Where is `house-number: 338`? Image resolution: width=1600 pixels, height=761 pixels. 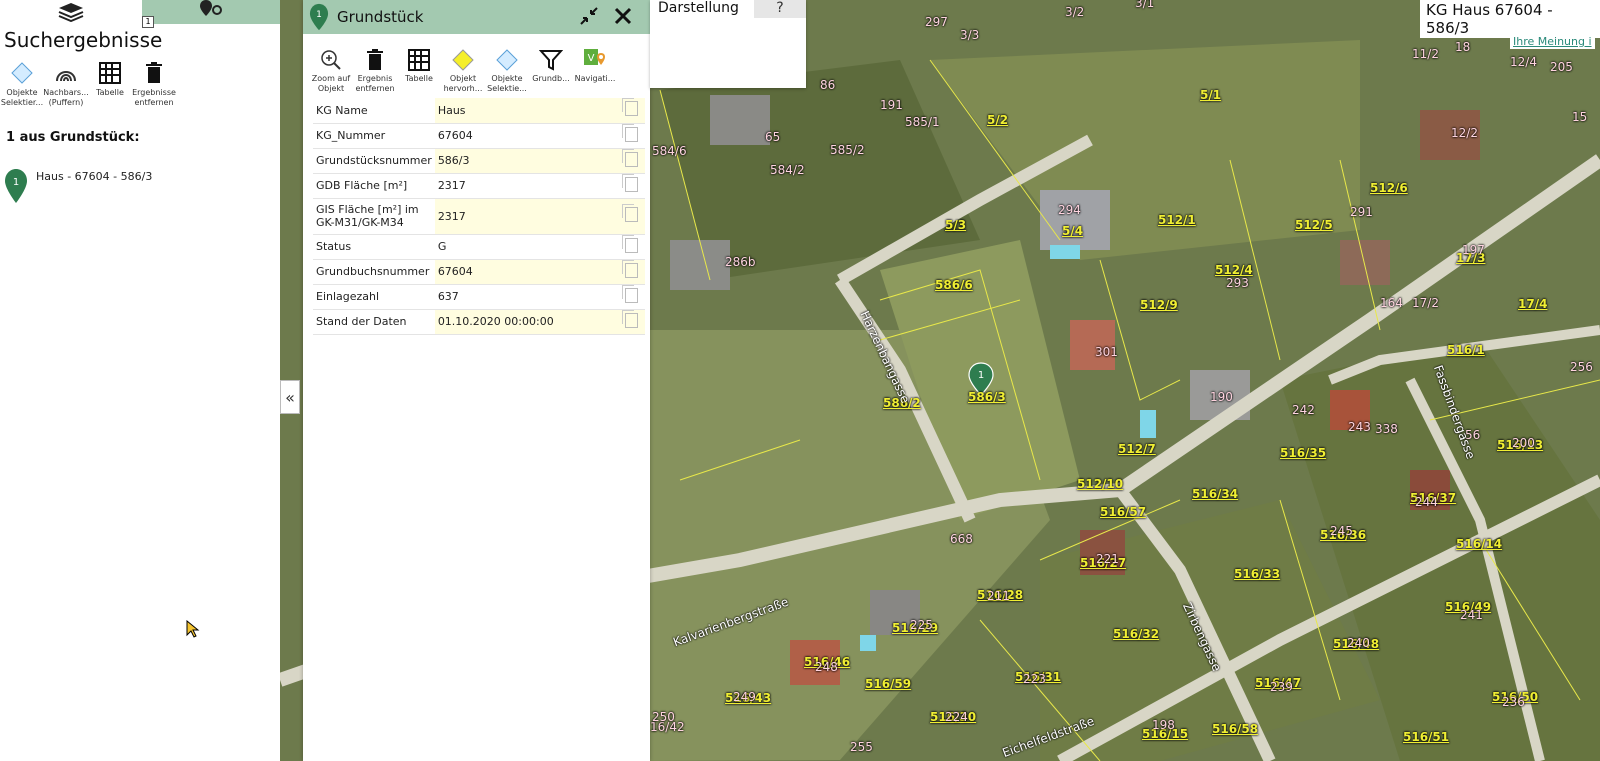
house-number: 338 is located at coordinates (1386, 429).